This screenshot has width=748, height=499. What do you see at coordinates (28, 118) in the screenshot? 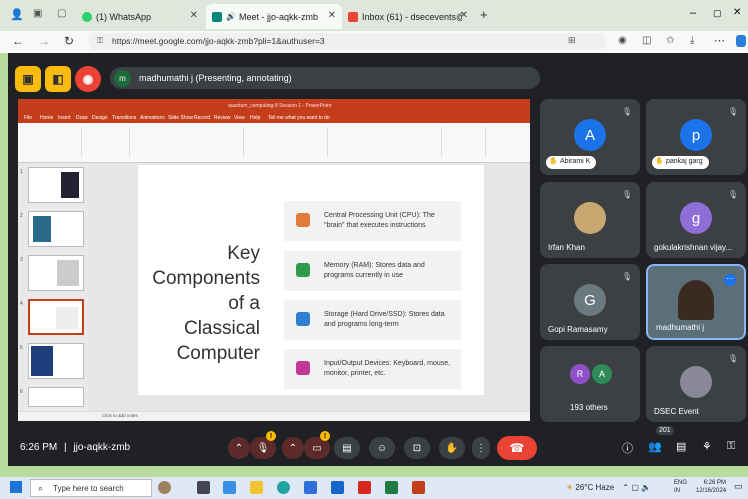
I see `ppt-tab-file: File` at bounding box center [28, 118].